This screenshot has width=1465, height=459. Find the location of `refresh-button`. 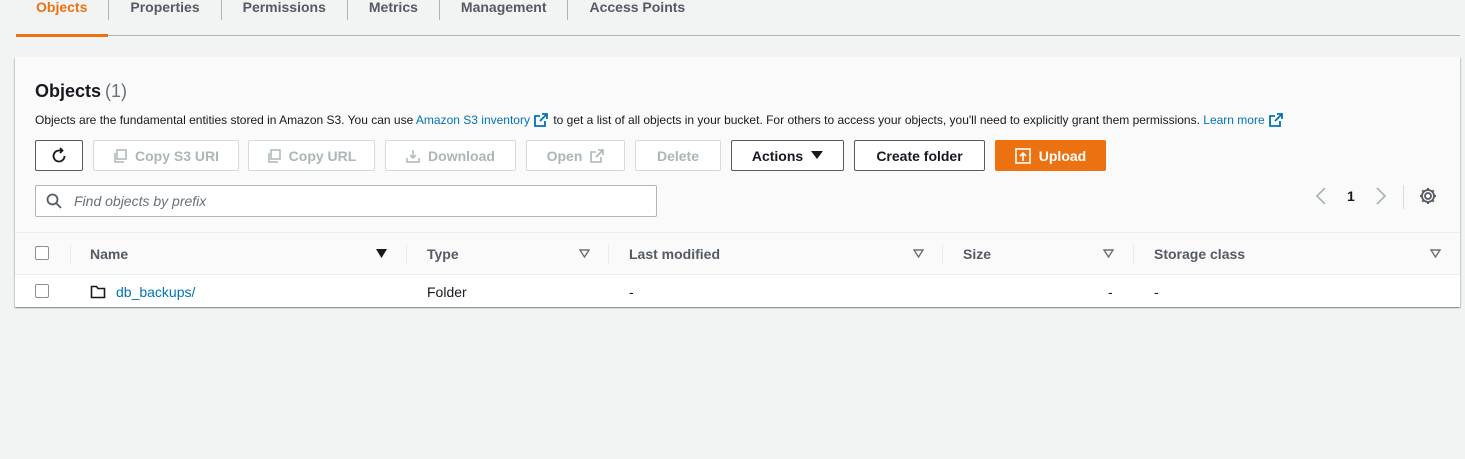

refresh-button is located at coordinates (59, 155).